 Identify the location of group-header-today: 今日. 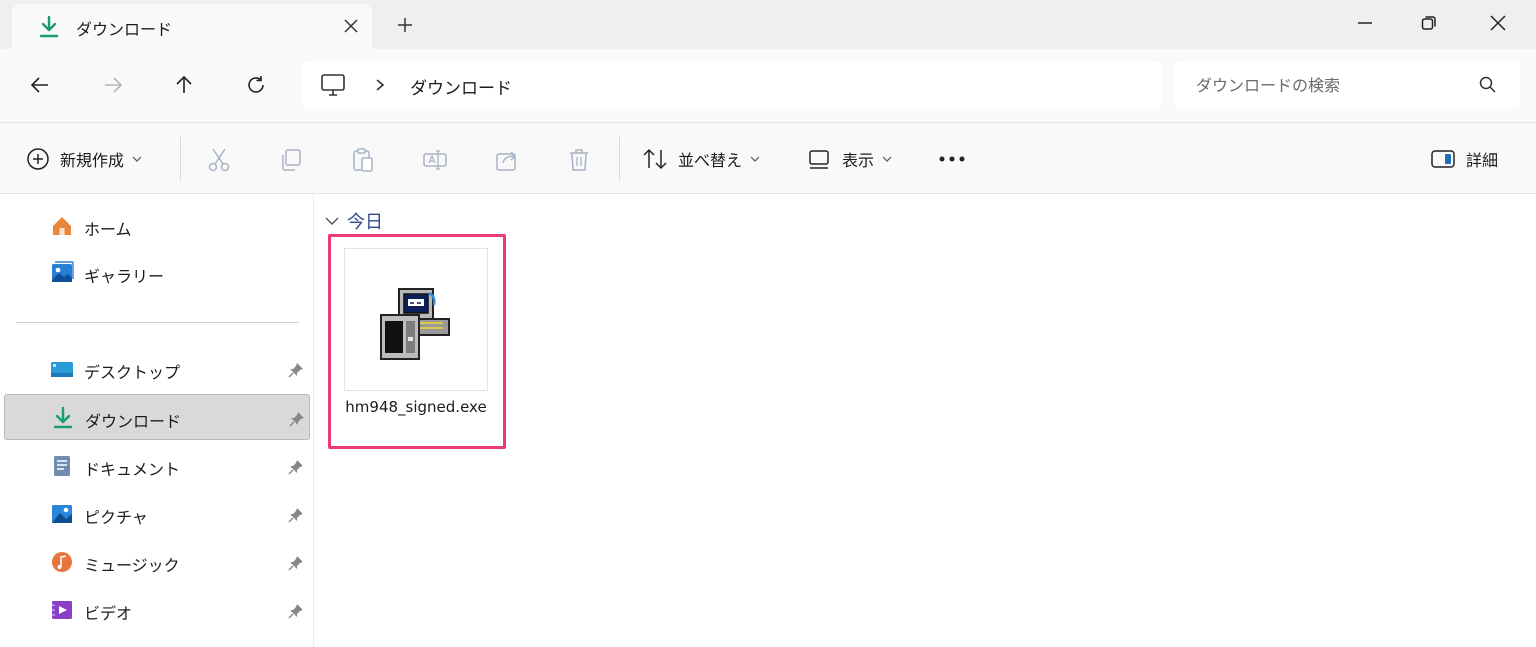
(354, 221).